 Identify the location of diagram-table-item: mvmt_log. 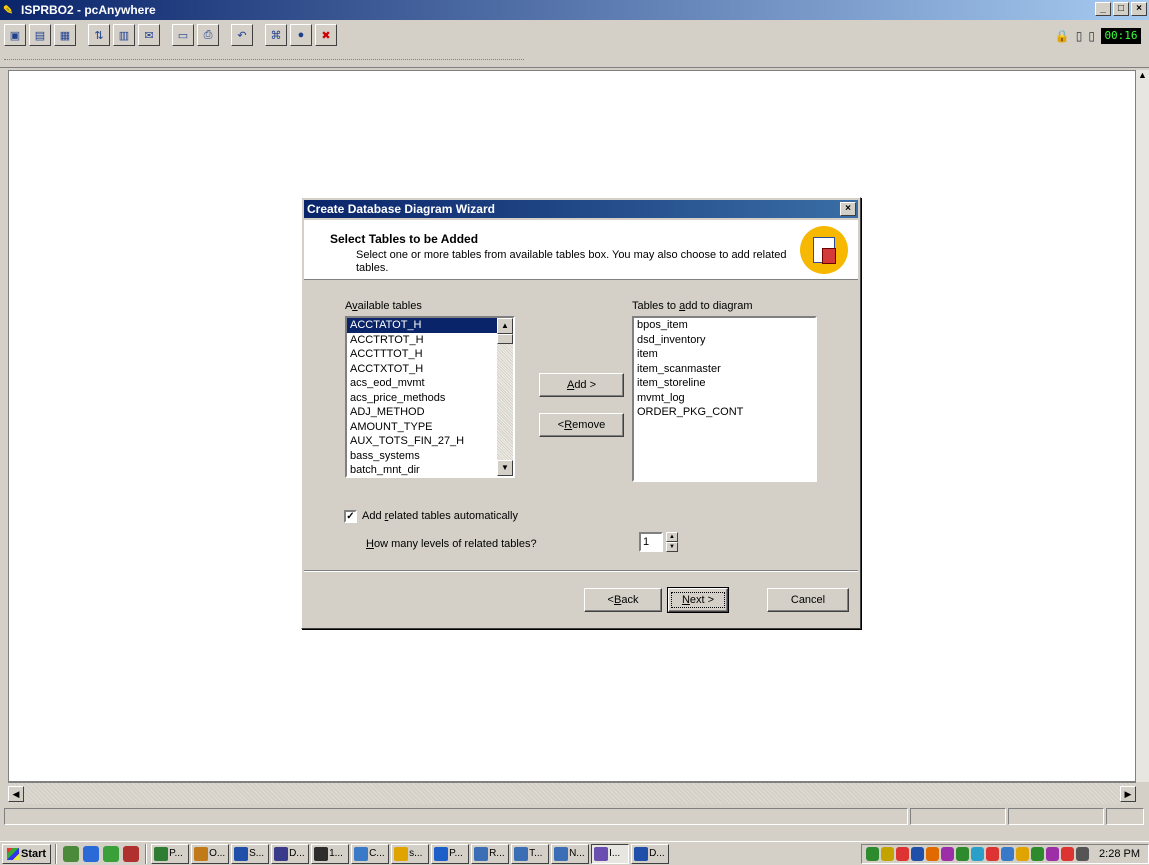
(724, 398).